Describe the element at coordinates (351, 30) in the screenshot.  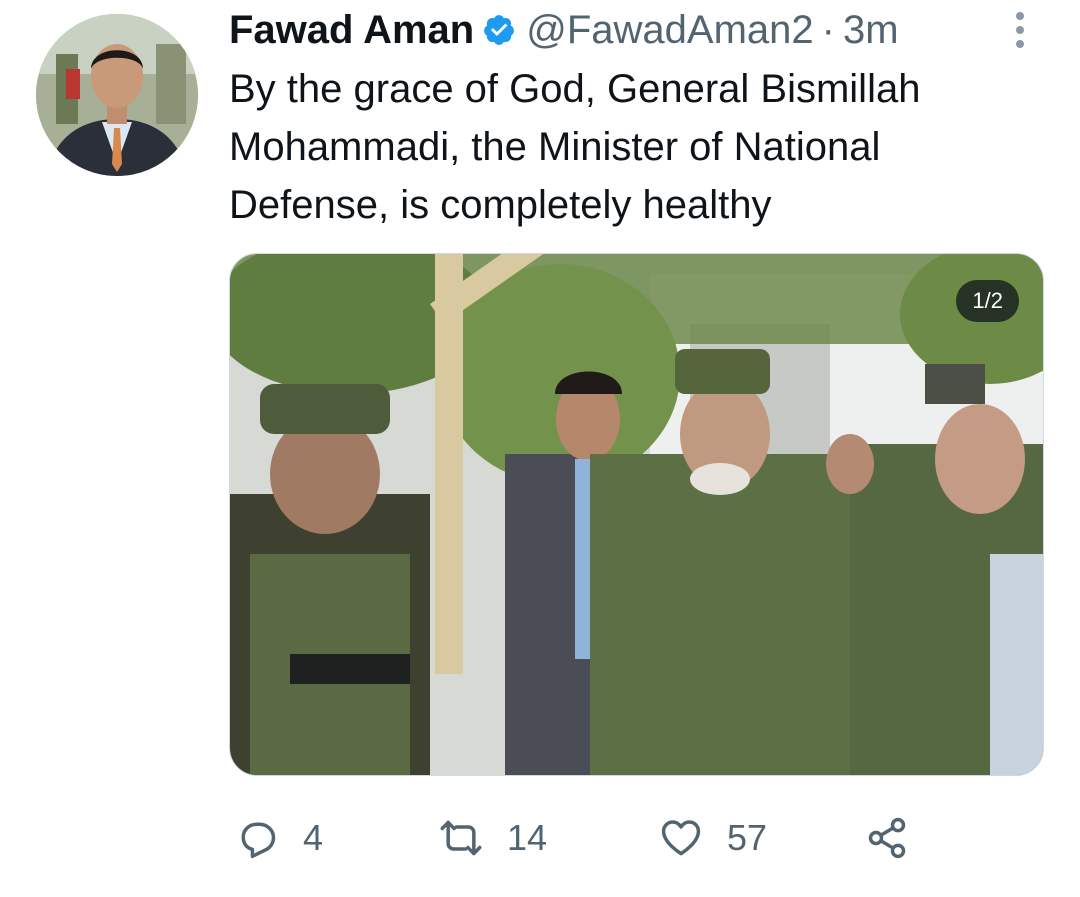
I see `author-name: Fawad Aman` at that location.